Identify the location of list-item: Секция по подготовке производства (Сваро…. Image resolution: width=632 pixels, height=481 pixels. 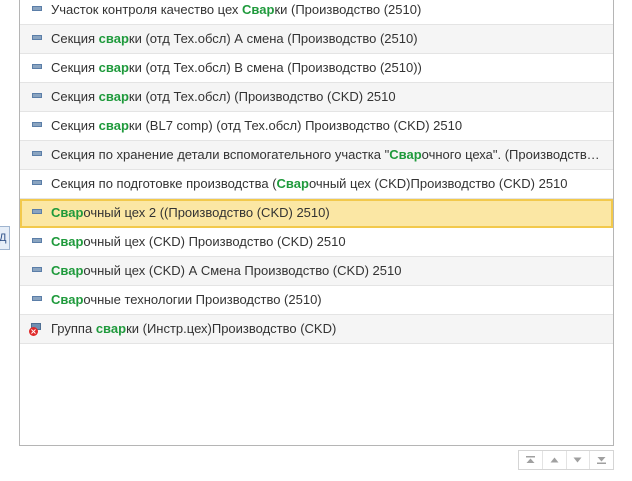
(316, 184).